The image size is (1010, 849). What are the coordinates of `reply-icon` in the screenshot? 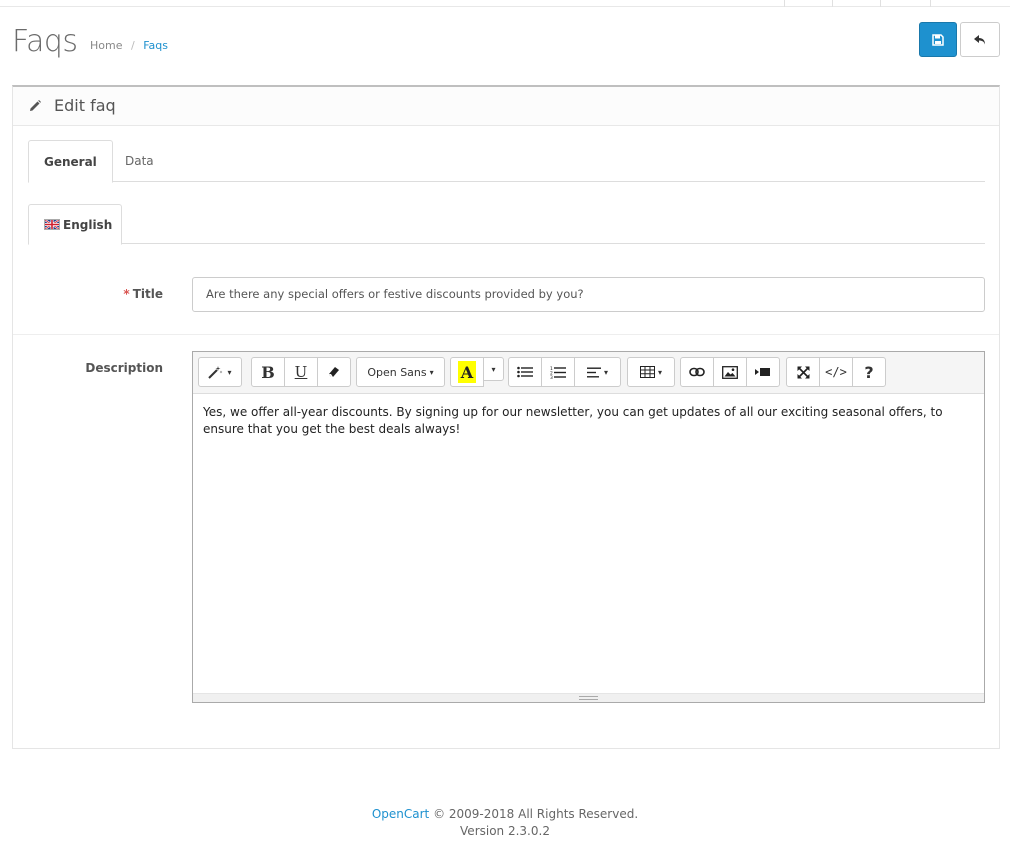 It's located at (979, 39).